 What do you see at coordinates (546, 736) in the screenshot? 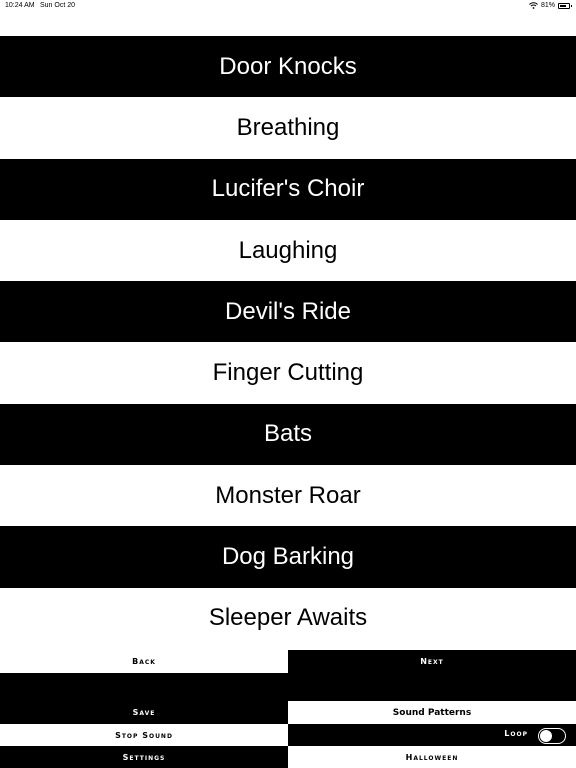
I see `loop-toggle-knob` at bounding box center [546, 736].